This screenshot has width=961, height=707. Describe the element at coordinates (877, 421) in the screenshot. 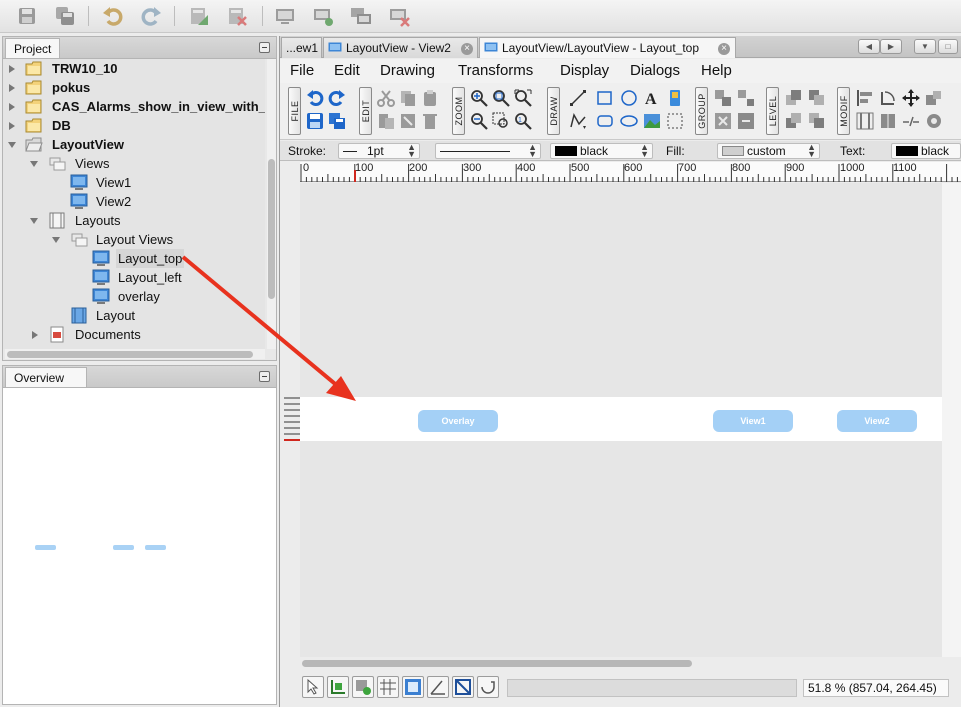

I see `view2-button: View2` at that location.